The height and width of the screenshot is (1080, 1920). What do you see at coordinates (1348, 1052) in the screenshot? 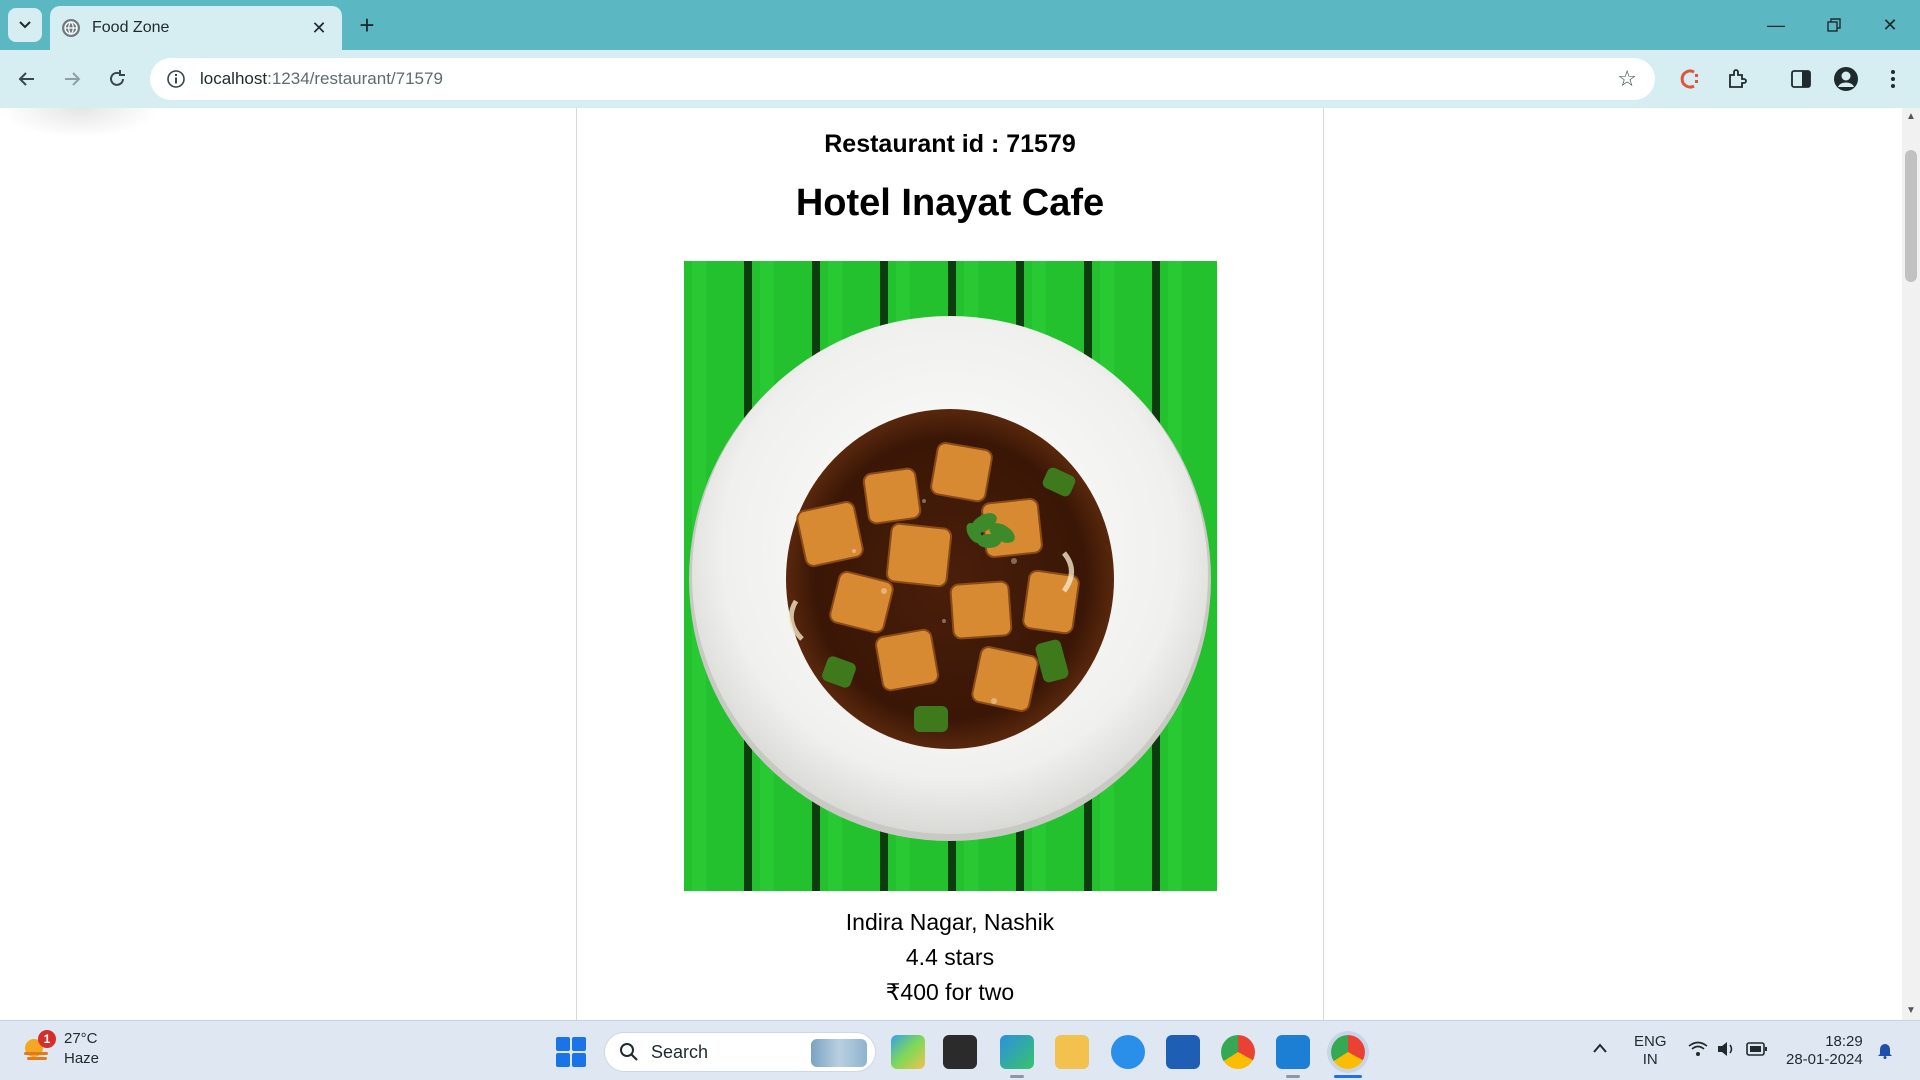
I see `chrome-profile-icon` at bounding box center [1348, 1052].